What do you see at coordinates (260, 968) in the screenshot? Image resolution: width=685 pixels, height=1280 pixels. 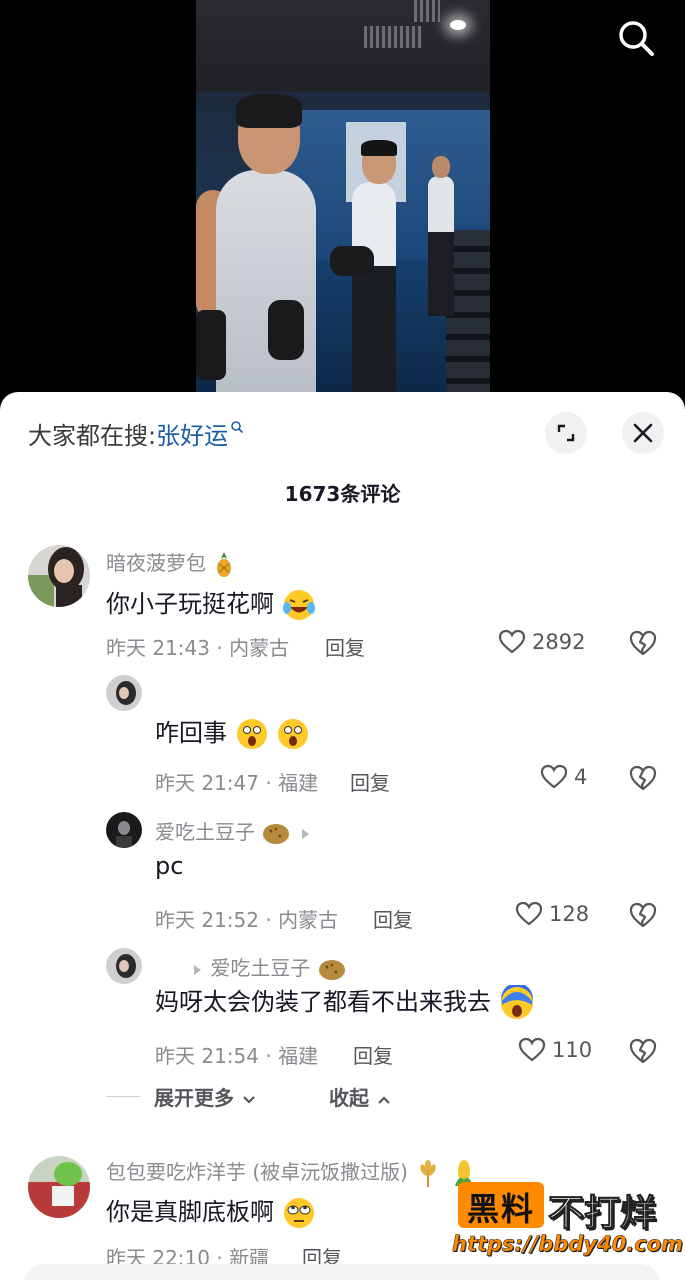 I see `reply-target-username: 爱吃土豆子` at bounding box center [260, 968].